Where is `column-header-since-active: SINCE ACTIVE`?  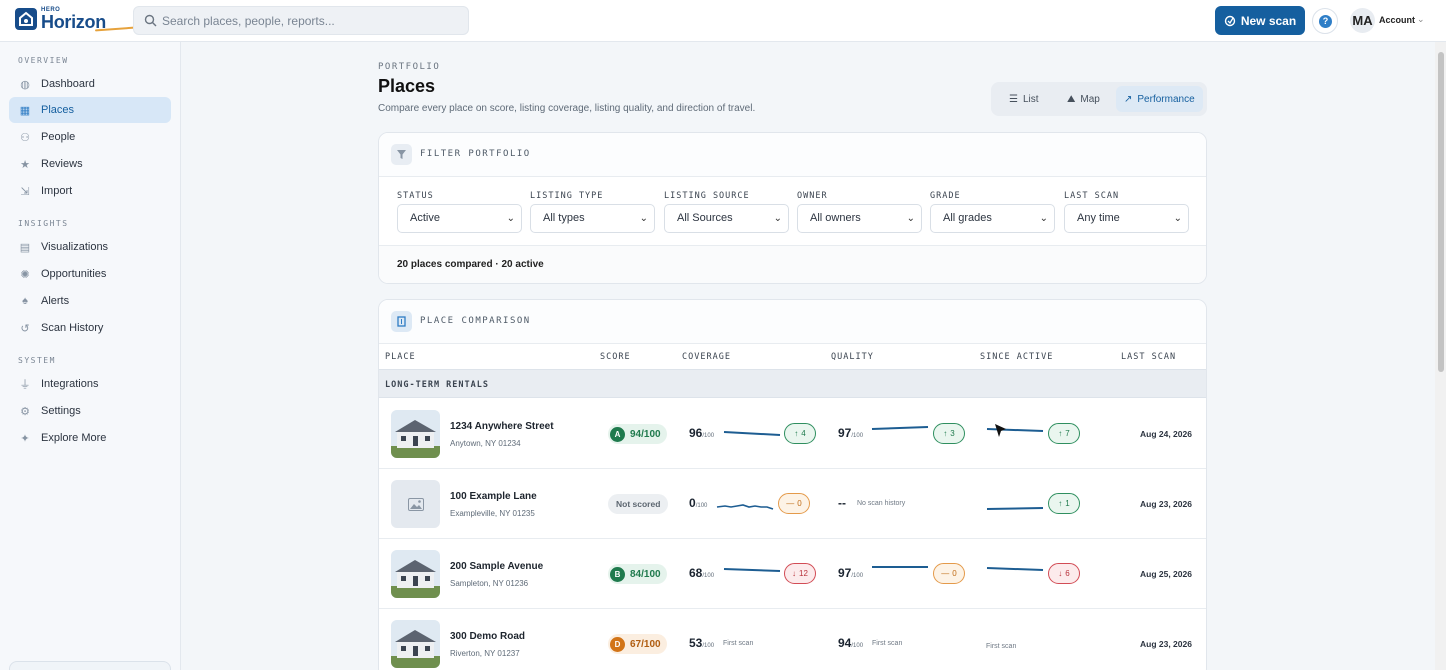 column-header-since-active: SINCE ACTIVE is located at coordinates (1016, 357).